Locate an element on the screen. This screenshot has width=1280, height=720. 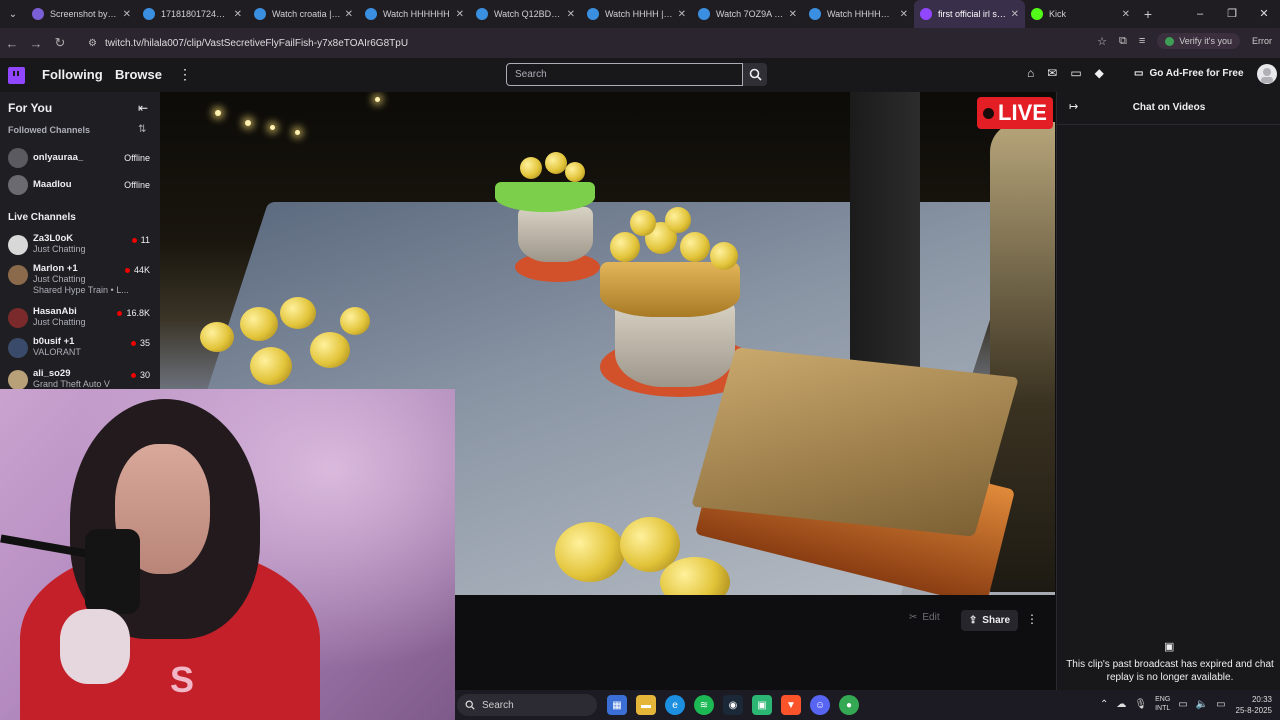
minimize-icon: – is located at coordinates (1200, 14).